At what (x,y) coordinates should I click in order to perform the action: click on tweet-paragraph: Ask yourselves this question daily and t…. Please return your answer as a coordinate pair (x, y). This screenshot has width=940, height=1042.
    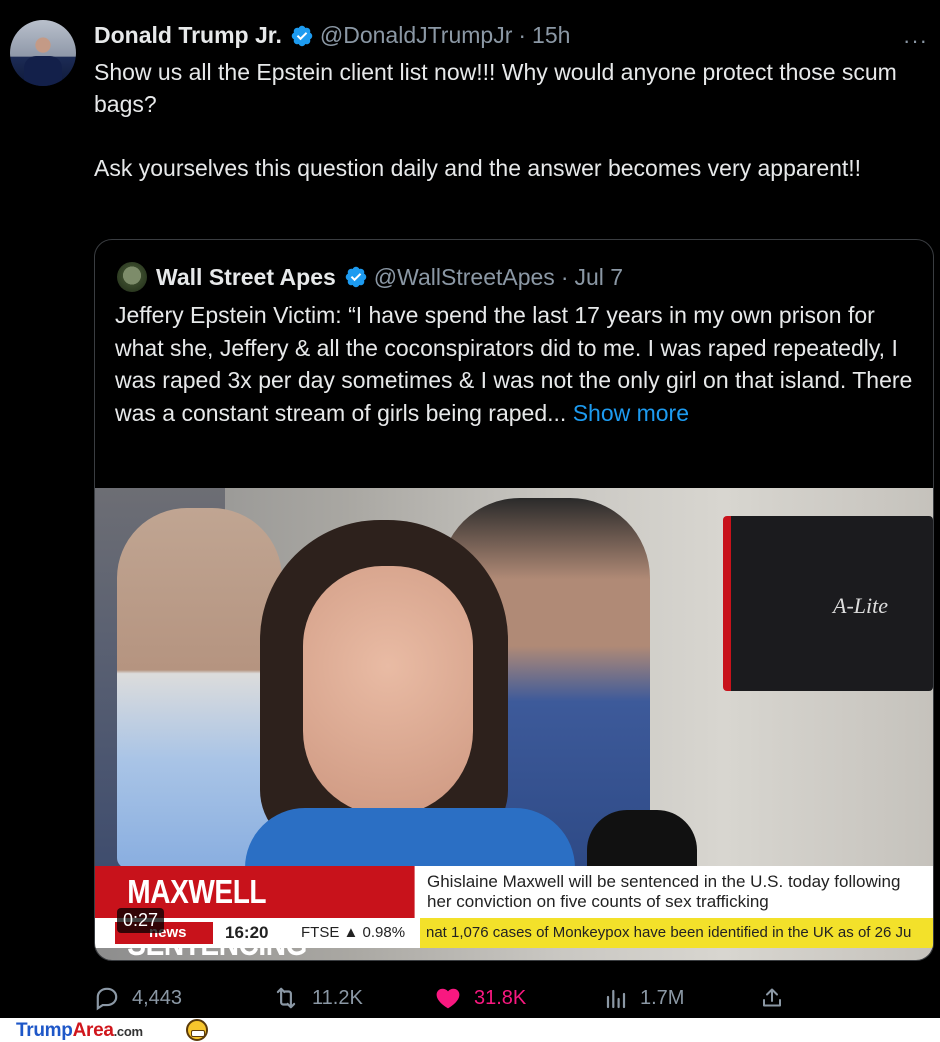
    Looking at the image, I should click on (478, 168).